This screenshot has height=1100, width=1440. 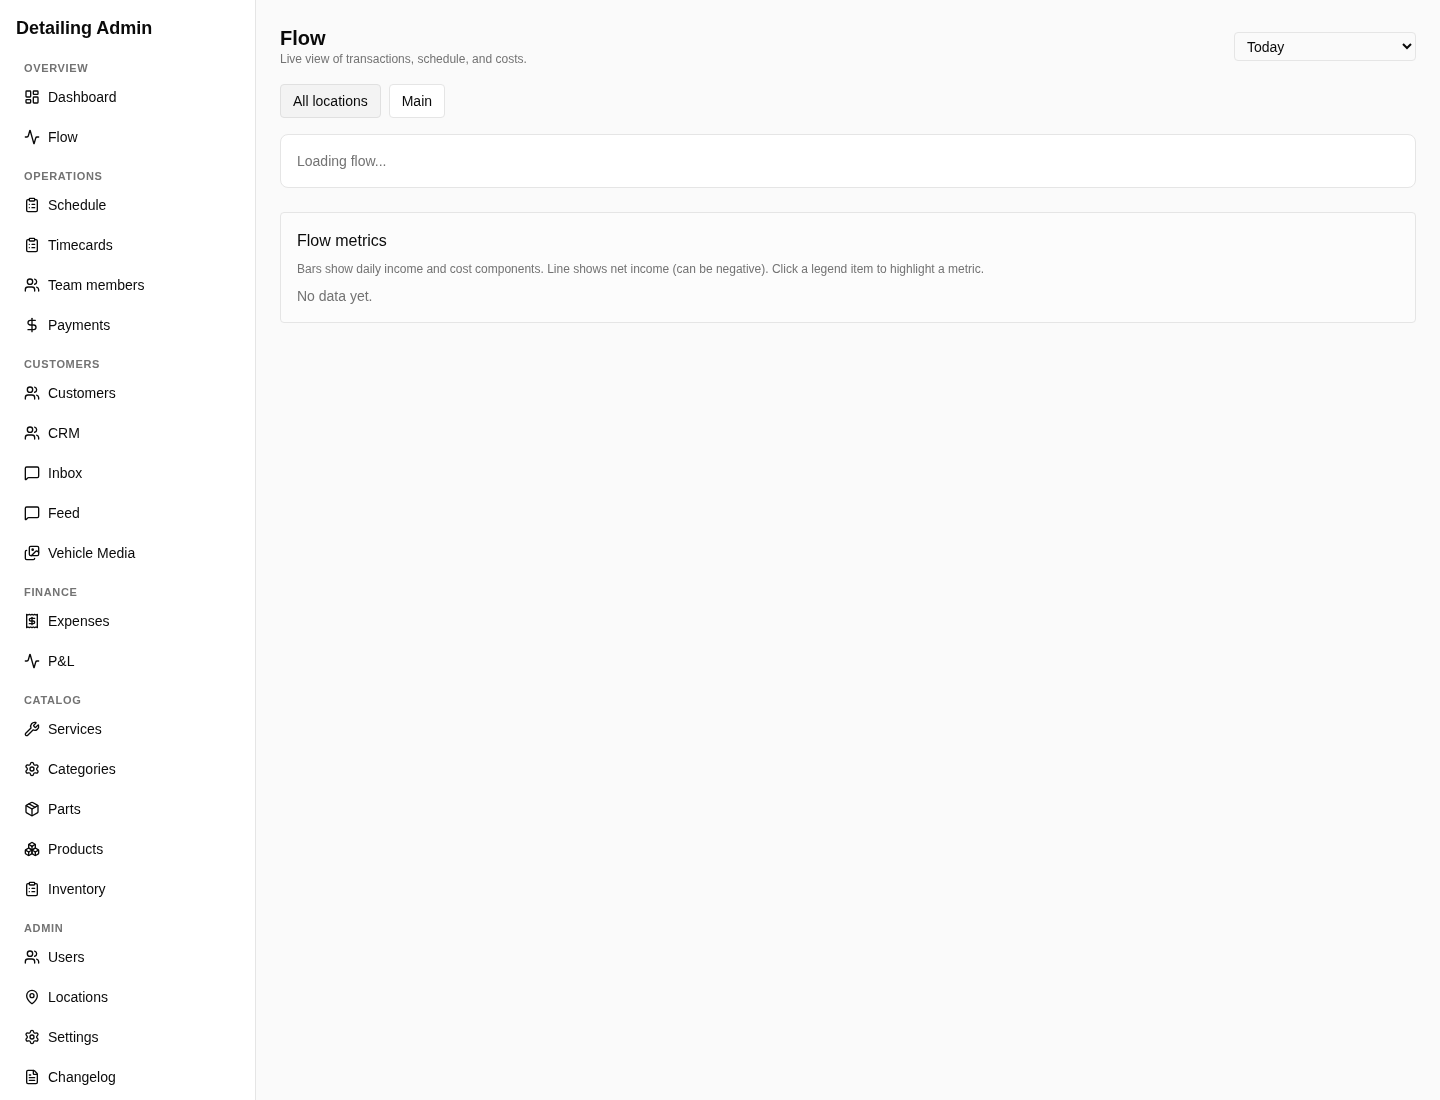 I want to click on section-label: CATALOG, so click(x=53, y=700).